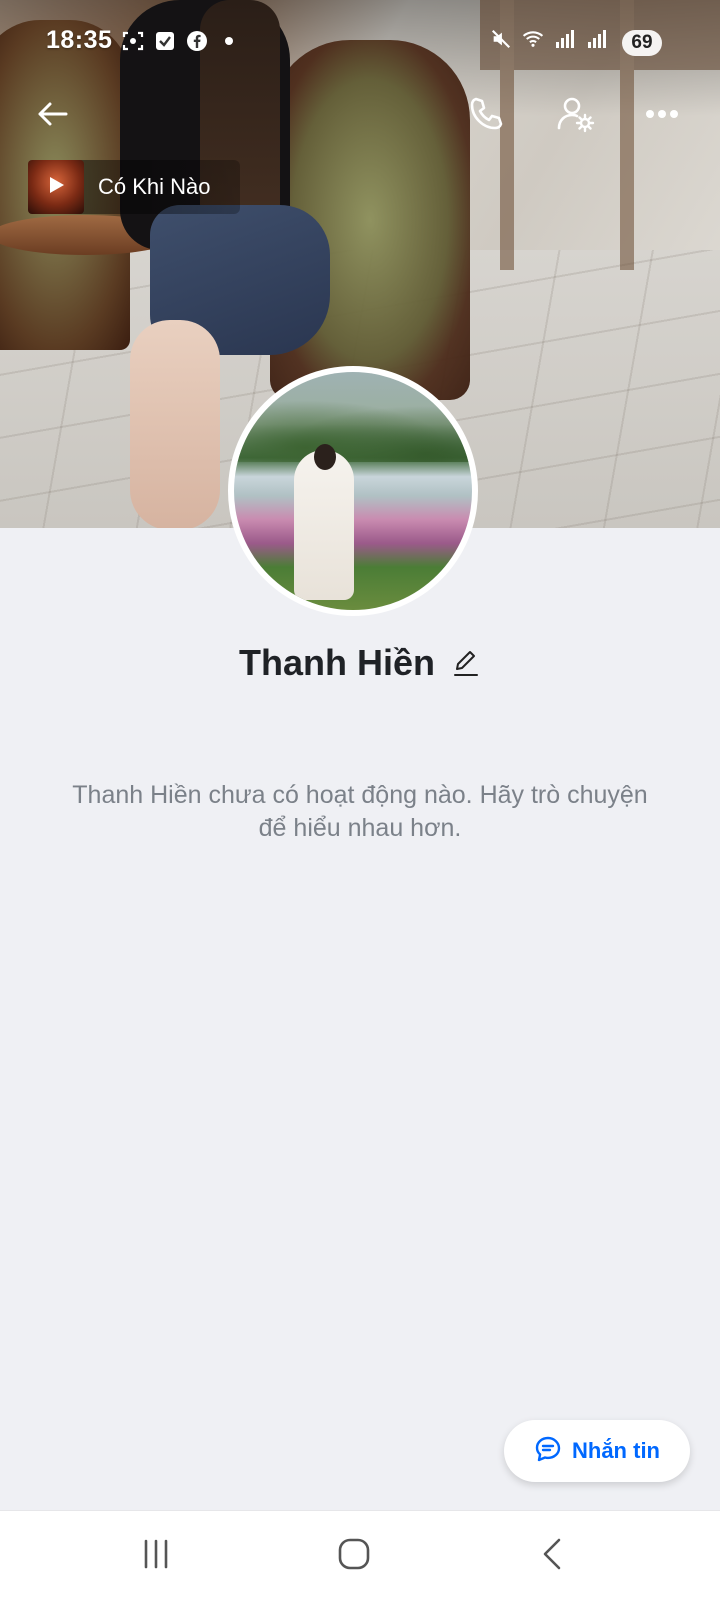  Describe the element at coordinates (642, 43) in the screenshot. I see `battery-indicator: 69` at that location.